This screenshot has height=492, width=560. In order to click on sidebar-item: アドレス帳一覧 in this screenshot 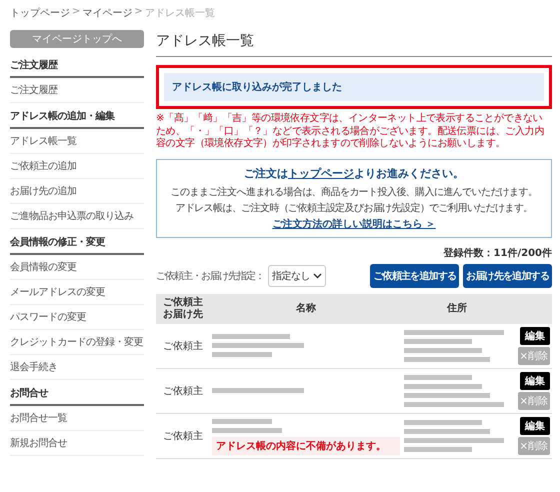, I will do `click(77, 141)`.